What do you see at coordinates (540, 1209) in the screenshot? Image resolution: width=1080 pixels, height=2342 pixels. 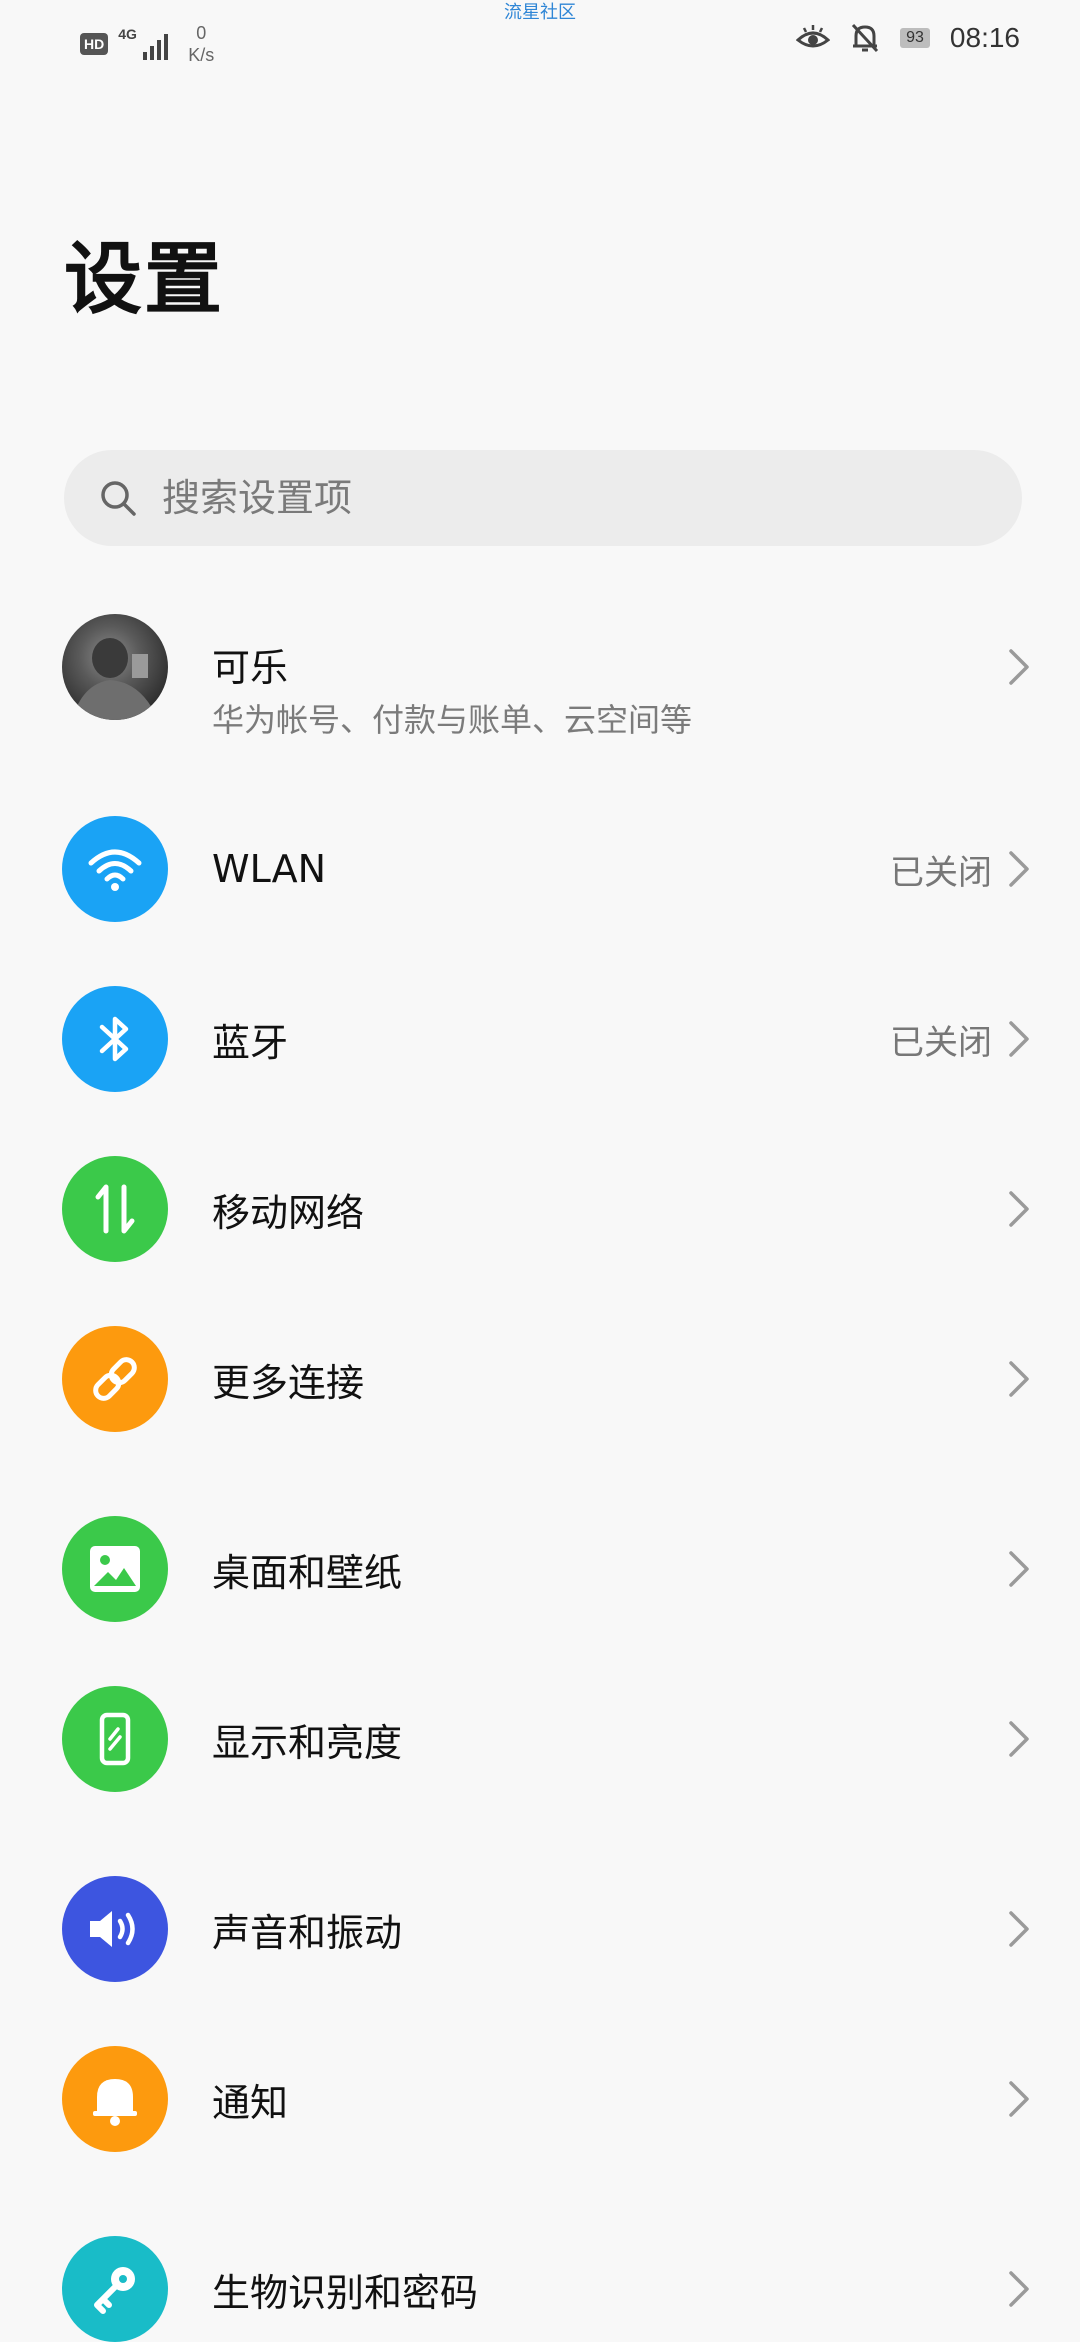 I see `settings-item-mobile-network: 移动网络` at bounding box center [540, 1209].